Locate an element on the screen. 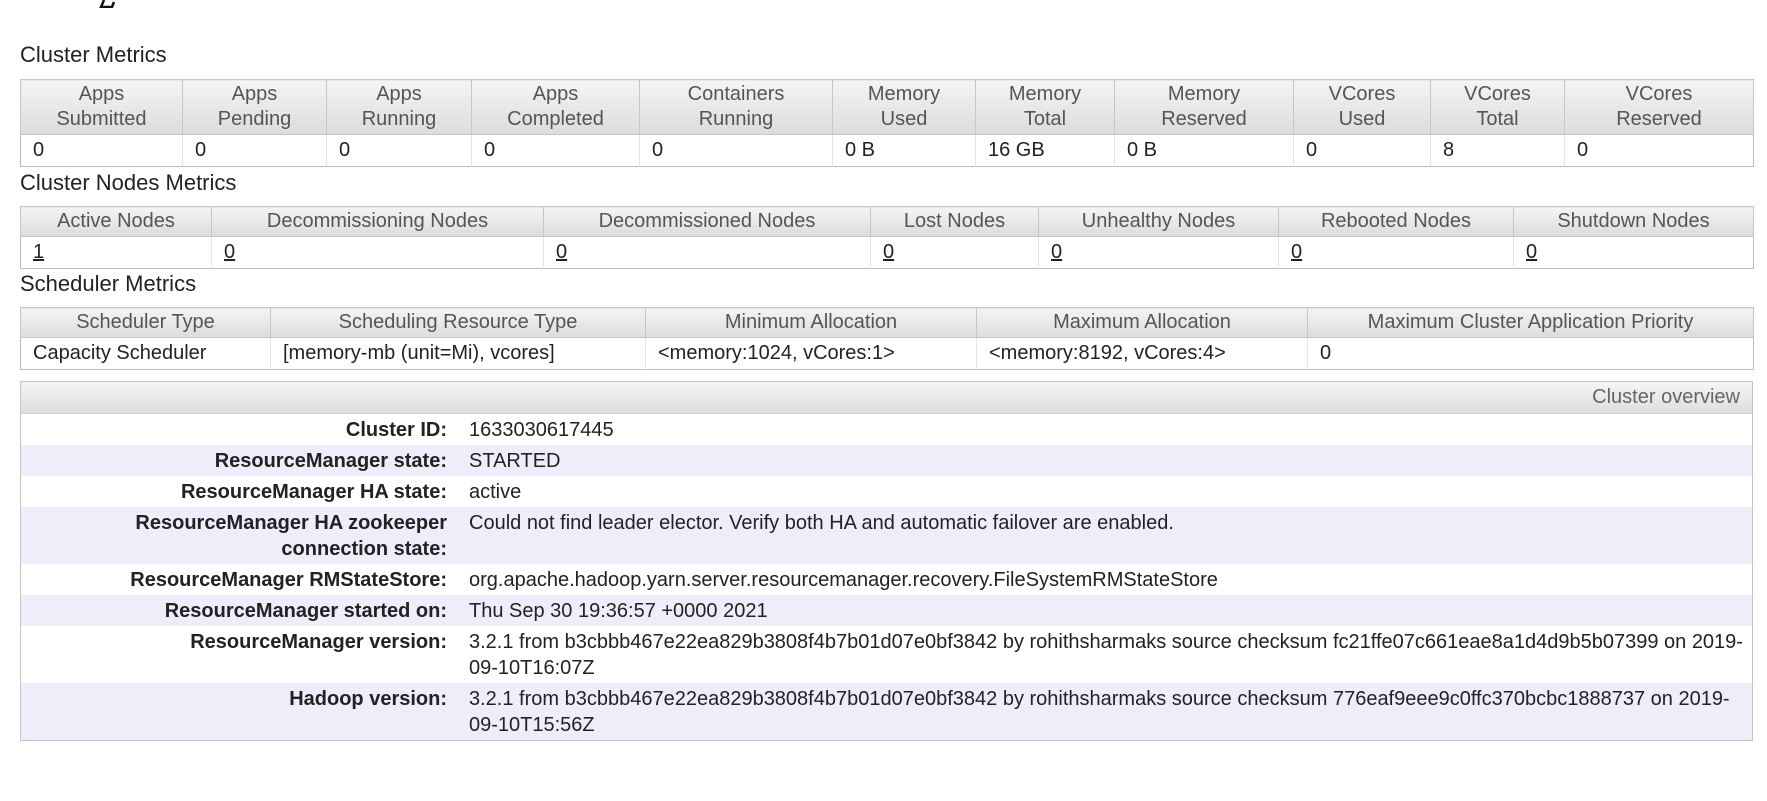 The height and width of the screenshot is (801, 1767). info-label-rm-state: ResourceManager state: is located at coordinates (245, 460).